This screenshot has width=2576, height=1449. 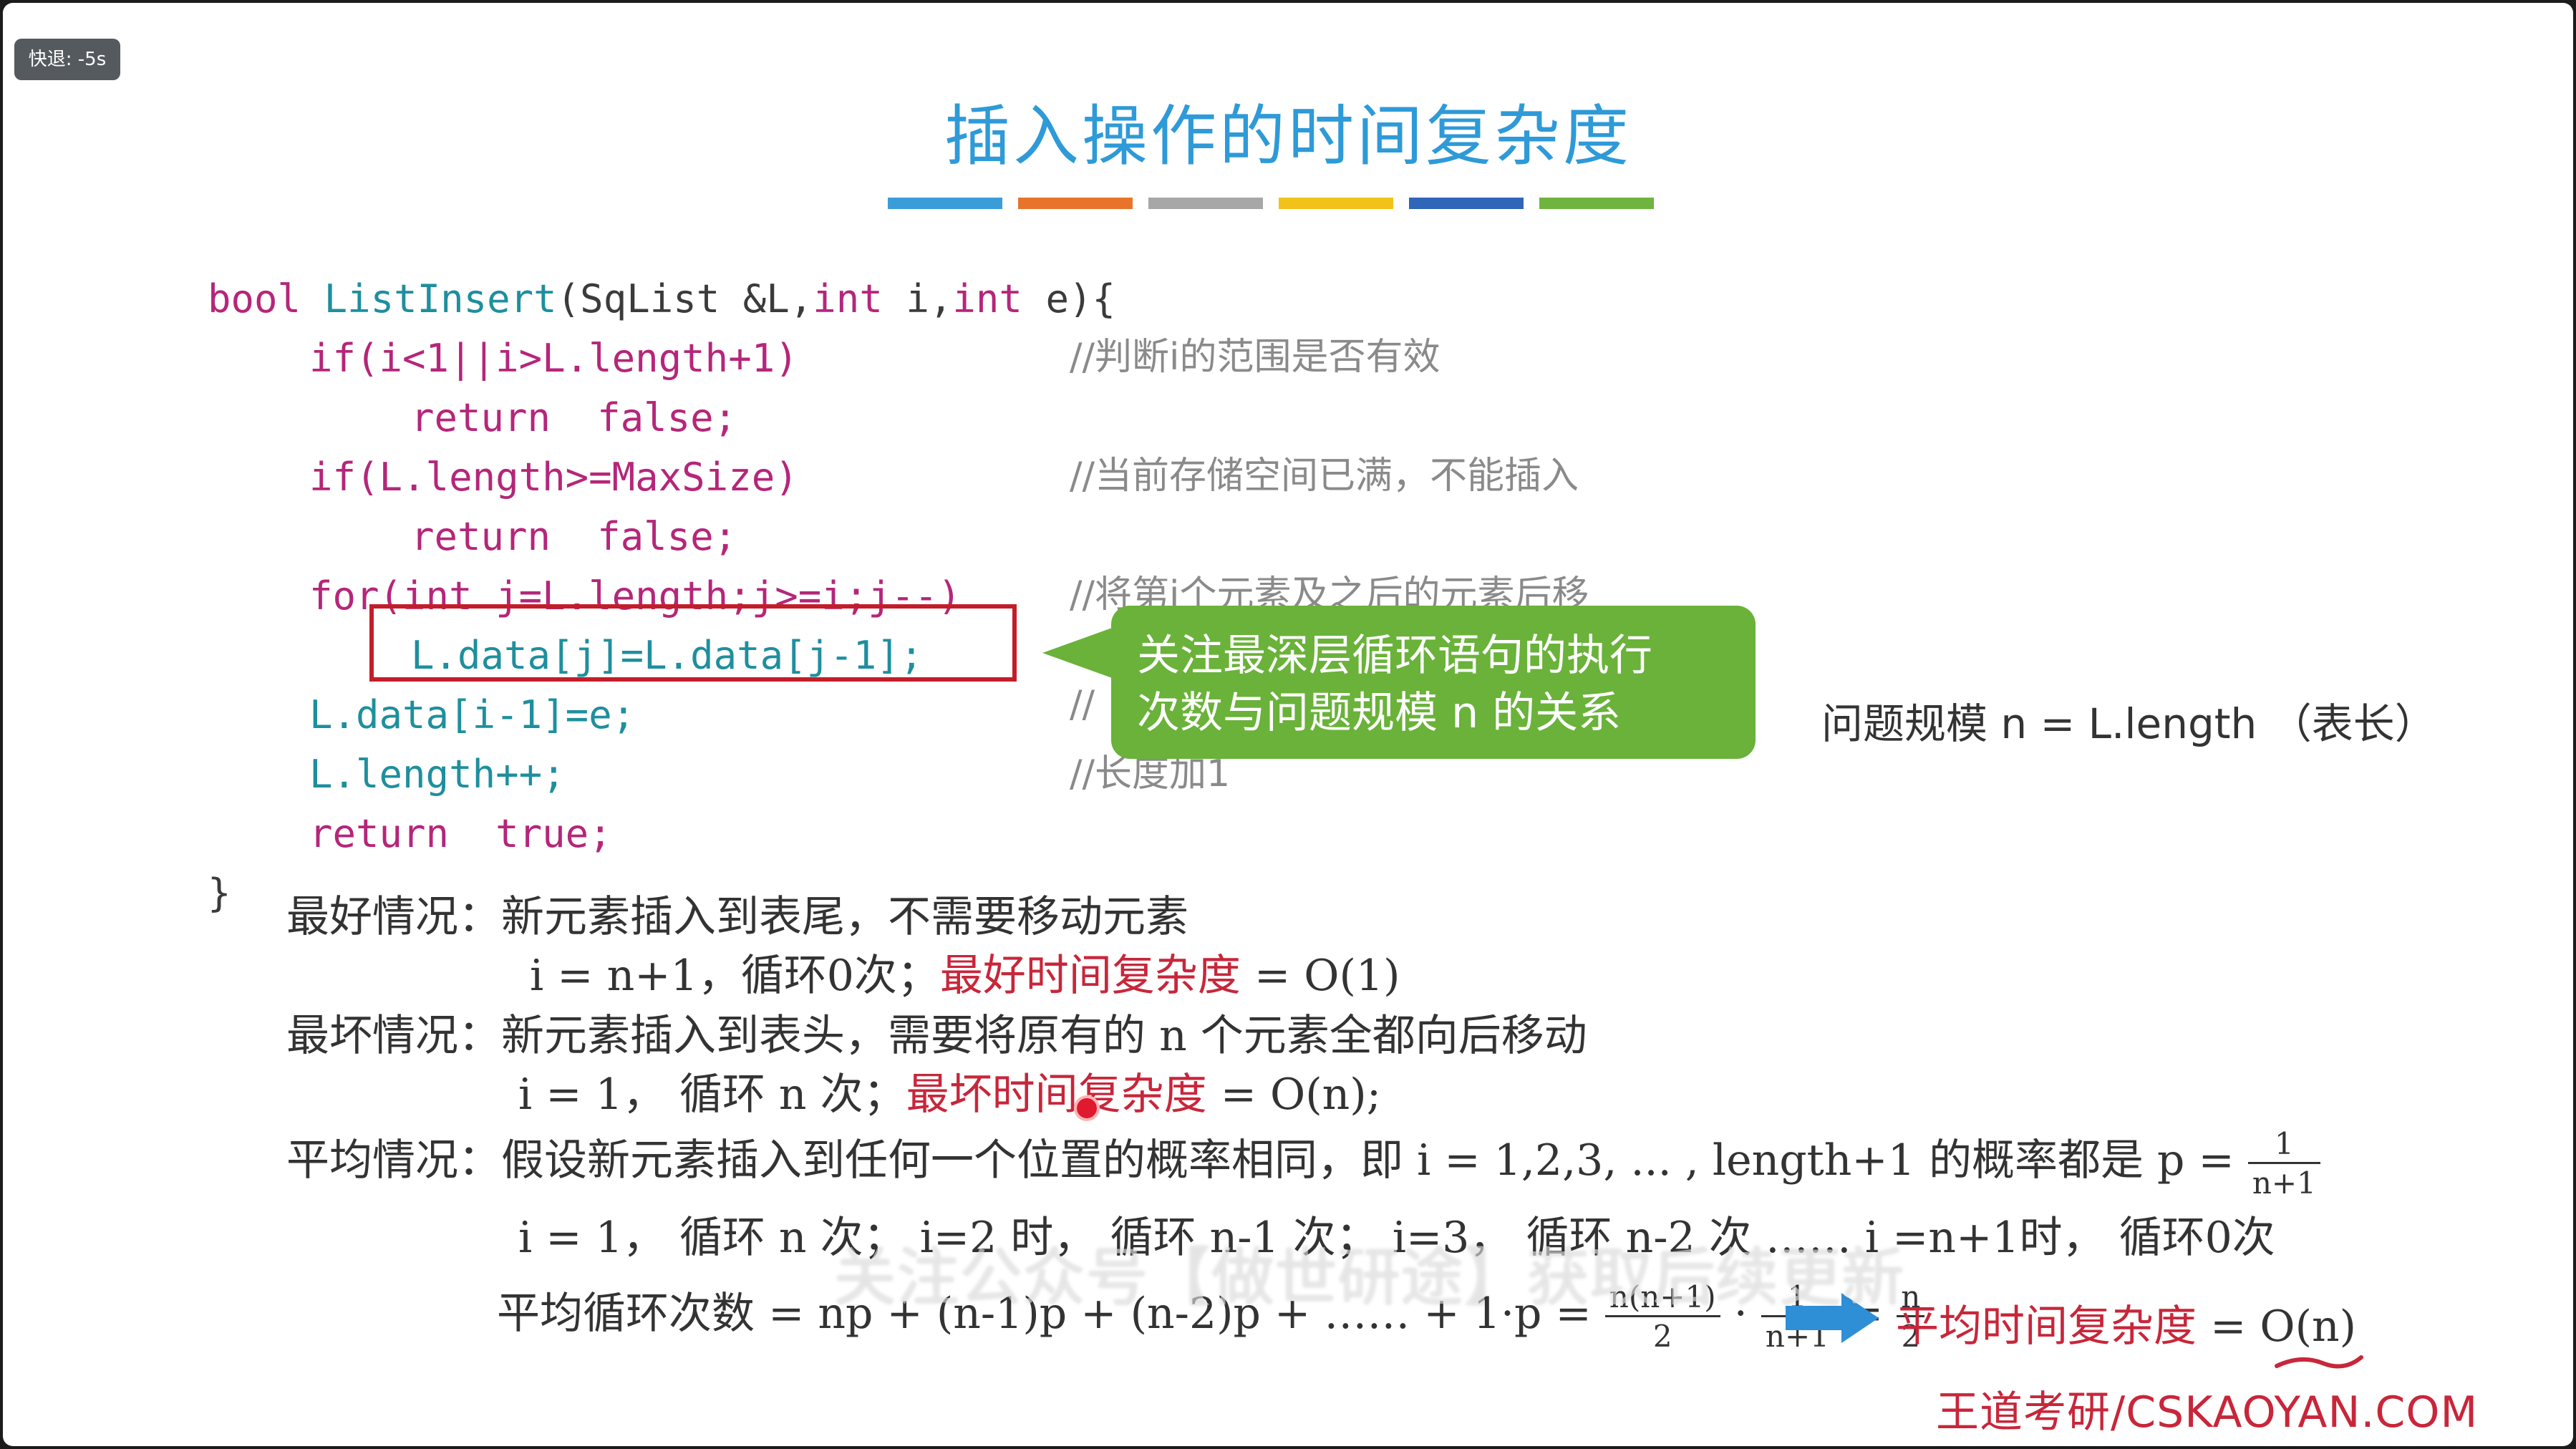 I want to click on watermark: 关注公众号【做世研途】获取后续更新, so click(x=1369, y=1277).